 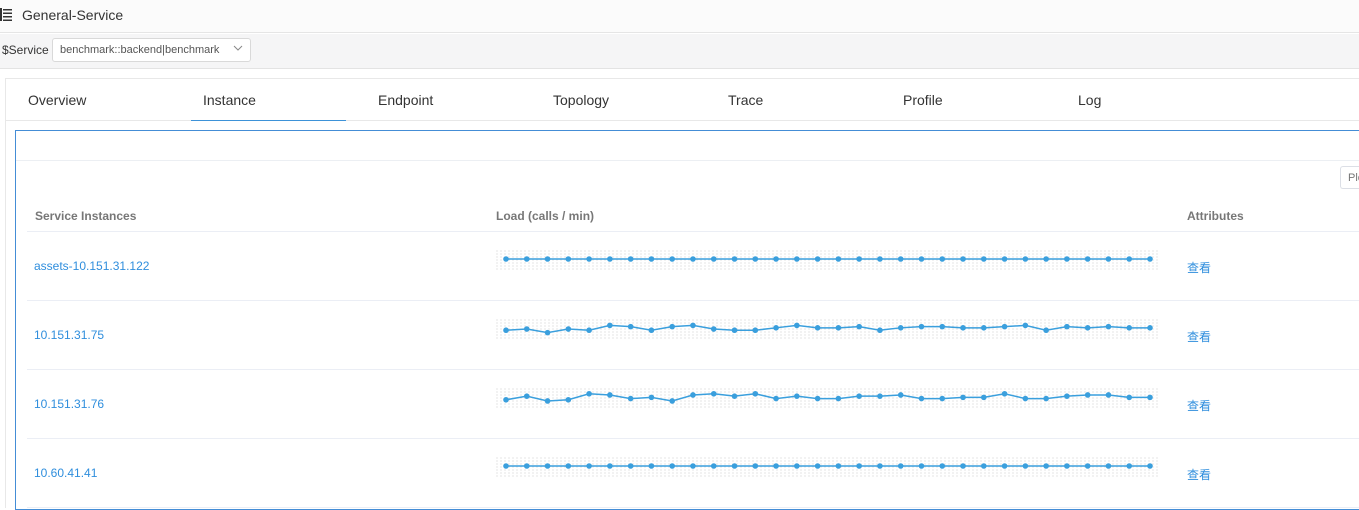 I want to click on table-row: 10.151.31.75 查看, so click(x=693, y=335).